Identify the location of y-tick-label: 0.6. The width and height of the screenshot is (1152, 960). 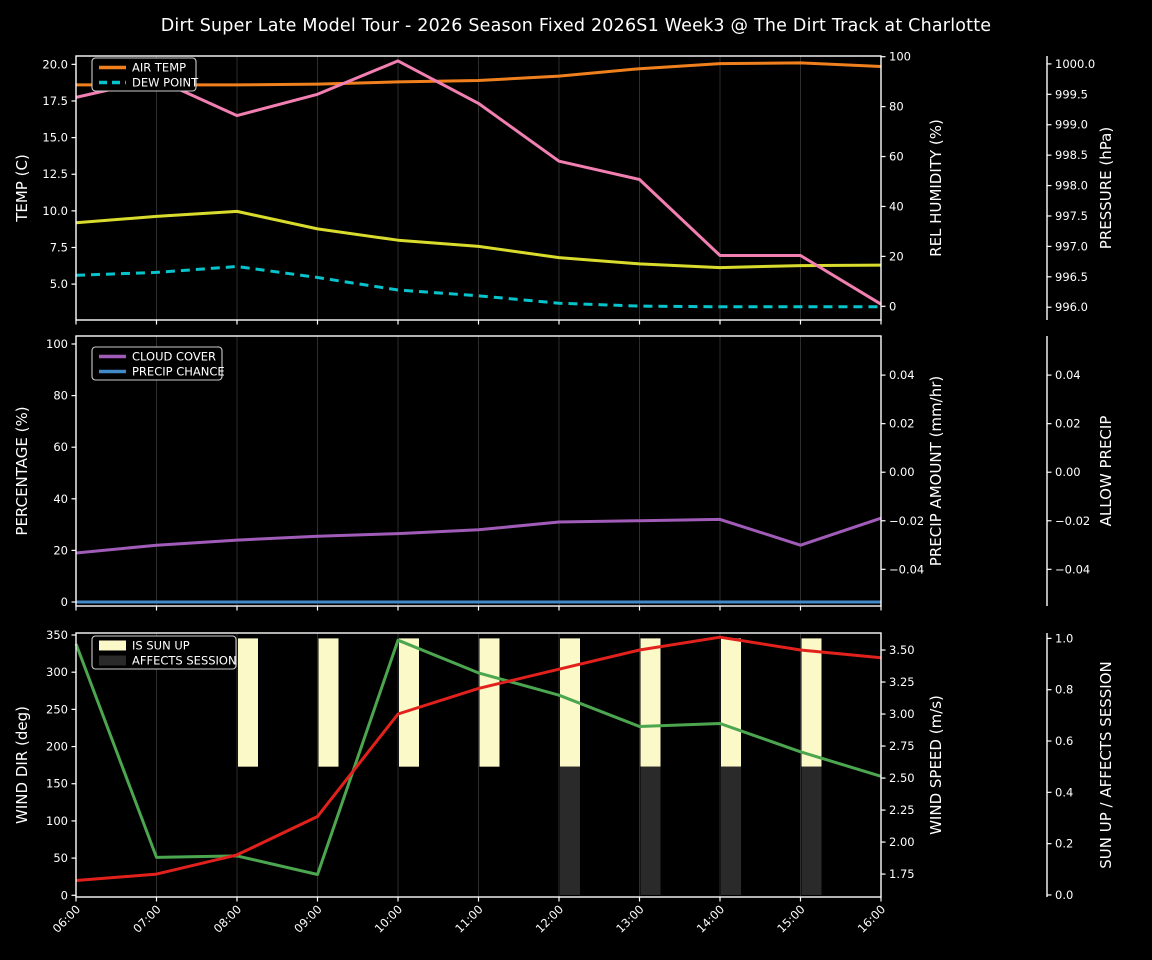
(1064, 741).